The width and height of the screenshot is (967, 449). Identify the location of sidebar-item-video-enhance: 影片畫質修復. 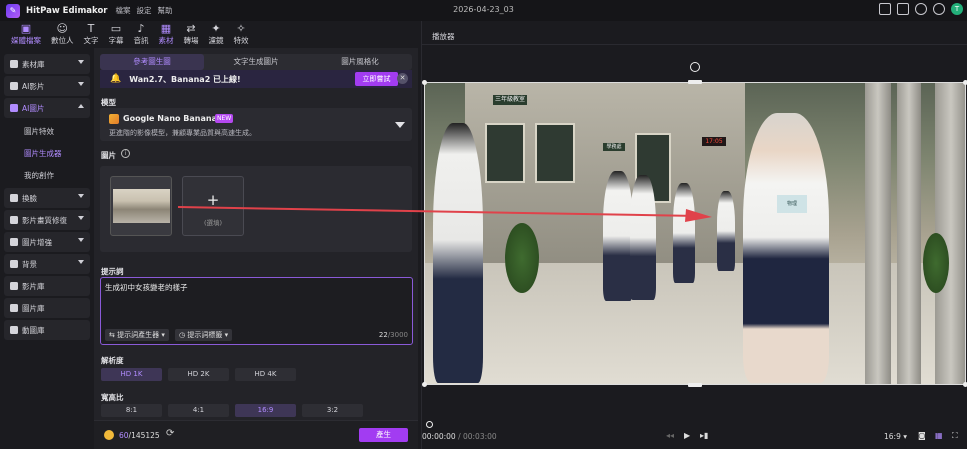
(47, 220).